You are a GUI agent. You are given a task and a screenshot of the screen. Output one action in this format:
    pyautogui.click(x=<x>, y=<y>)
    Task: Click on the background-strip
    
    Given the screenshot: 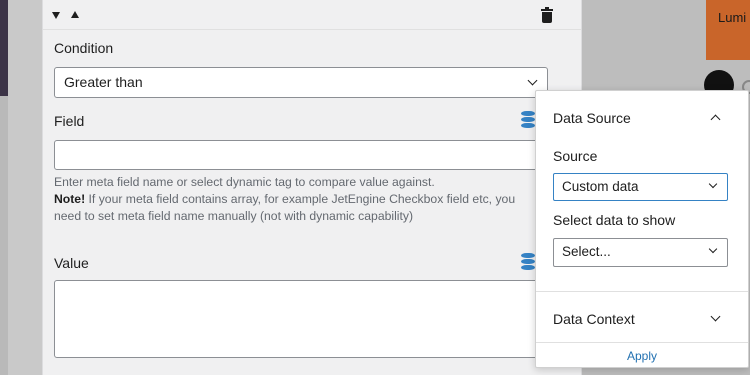 What is the action you would take?
    pyautogui.click(x=4, y=235)
    